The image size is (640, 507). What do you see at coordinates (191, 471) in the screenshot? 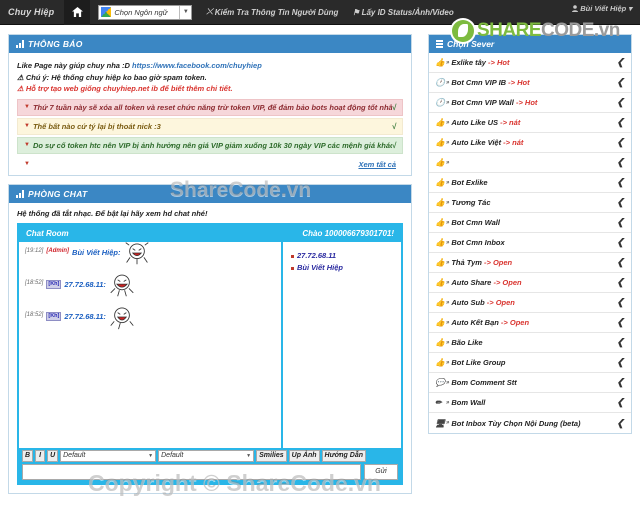
I see `chat-input` at bounding box center [191, 471].